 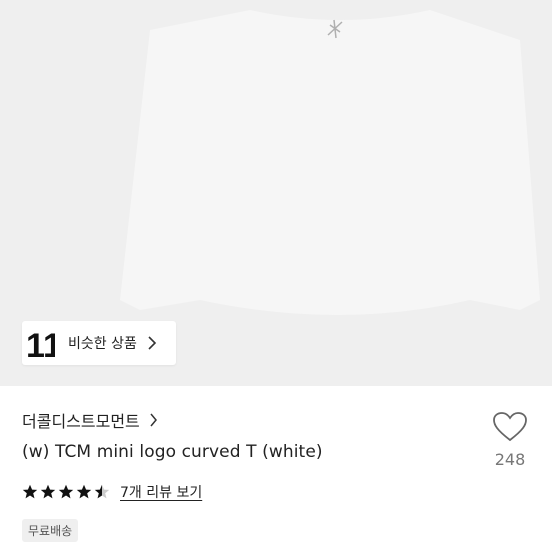 I want to click on brand-link: 더콜디스트모먼트, so click(x=90, y=420).